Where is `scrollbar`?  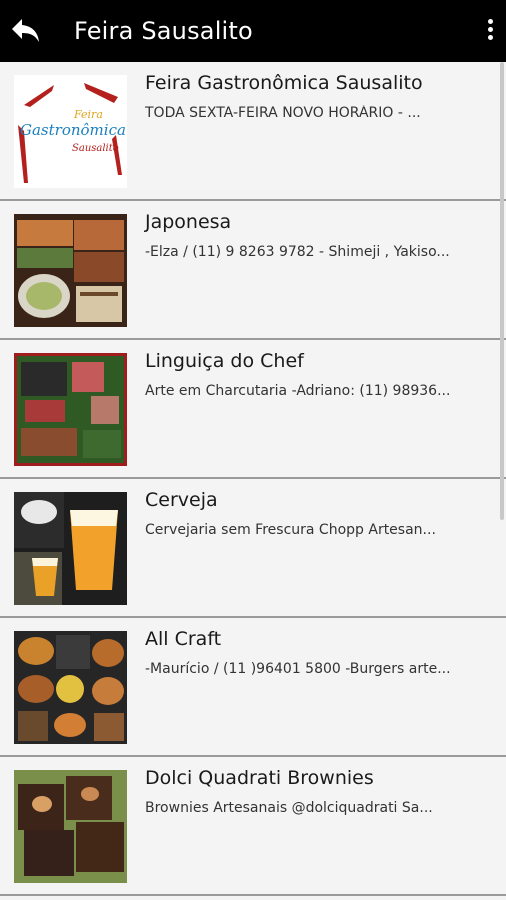
scrollbar is located at coordinates (502, 291).